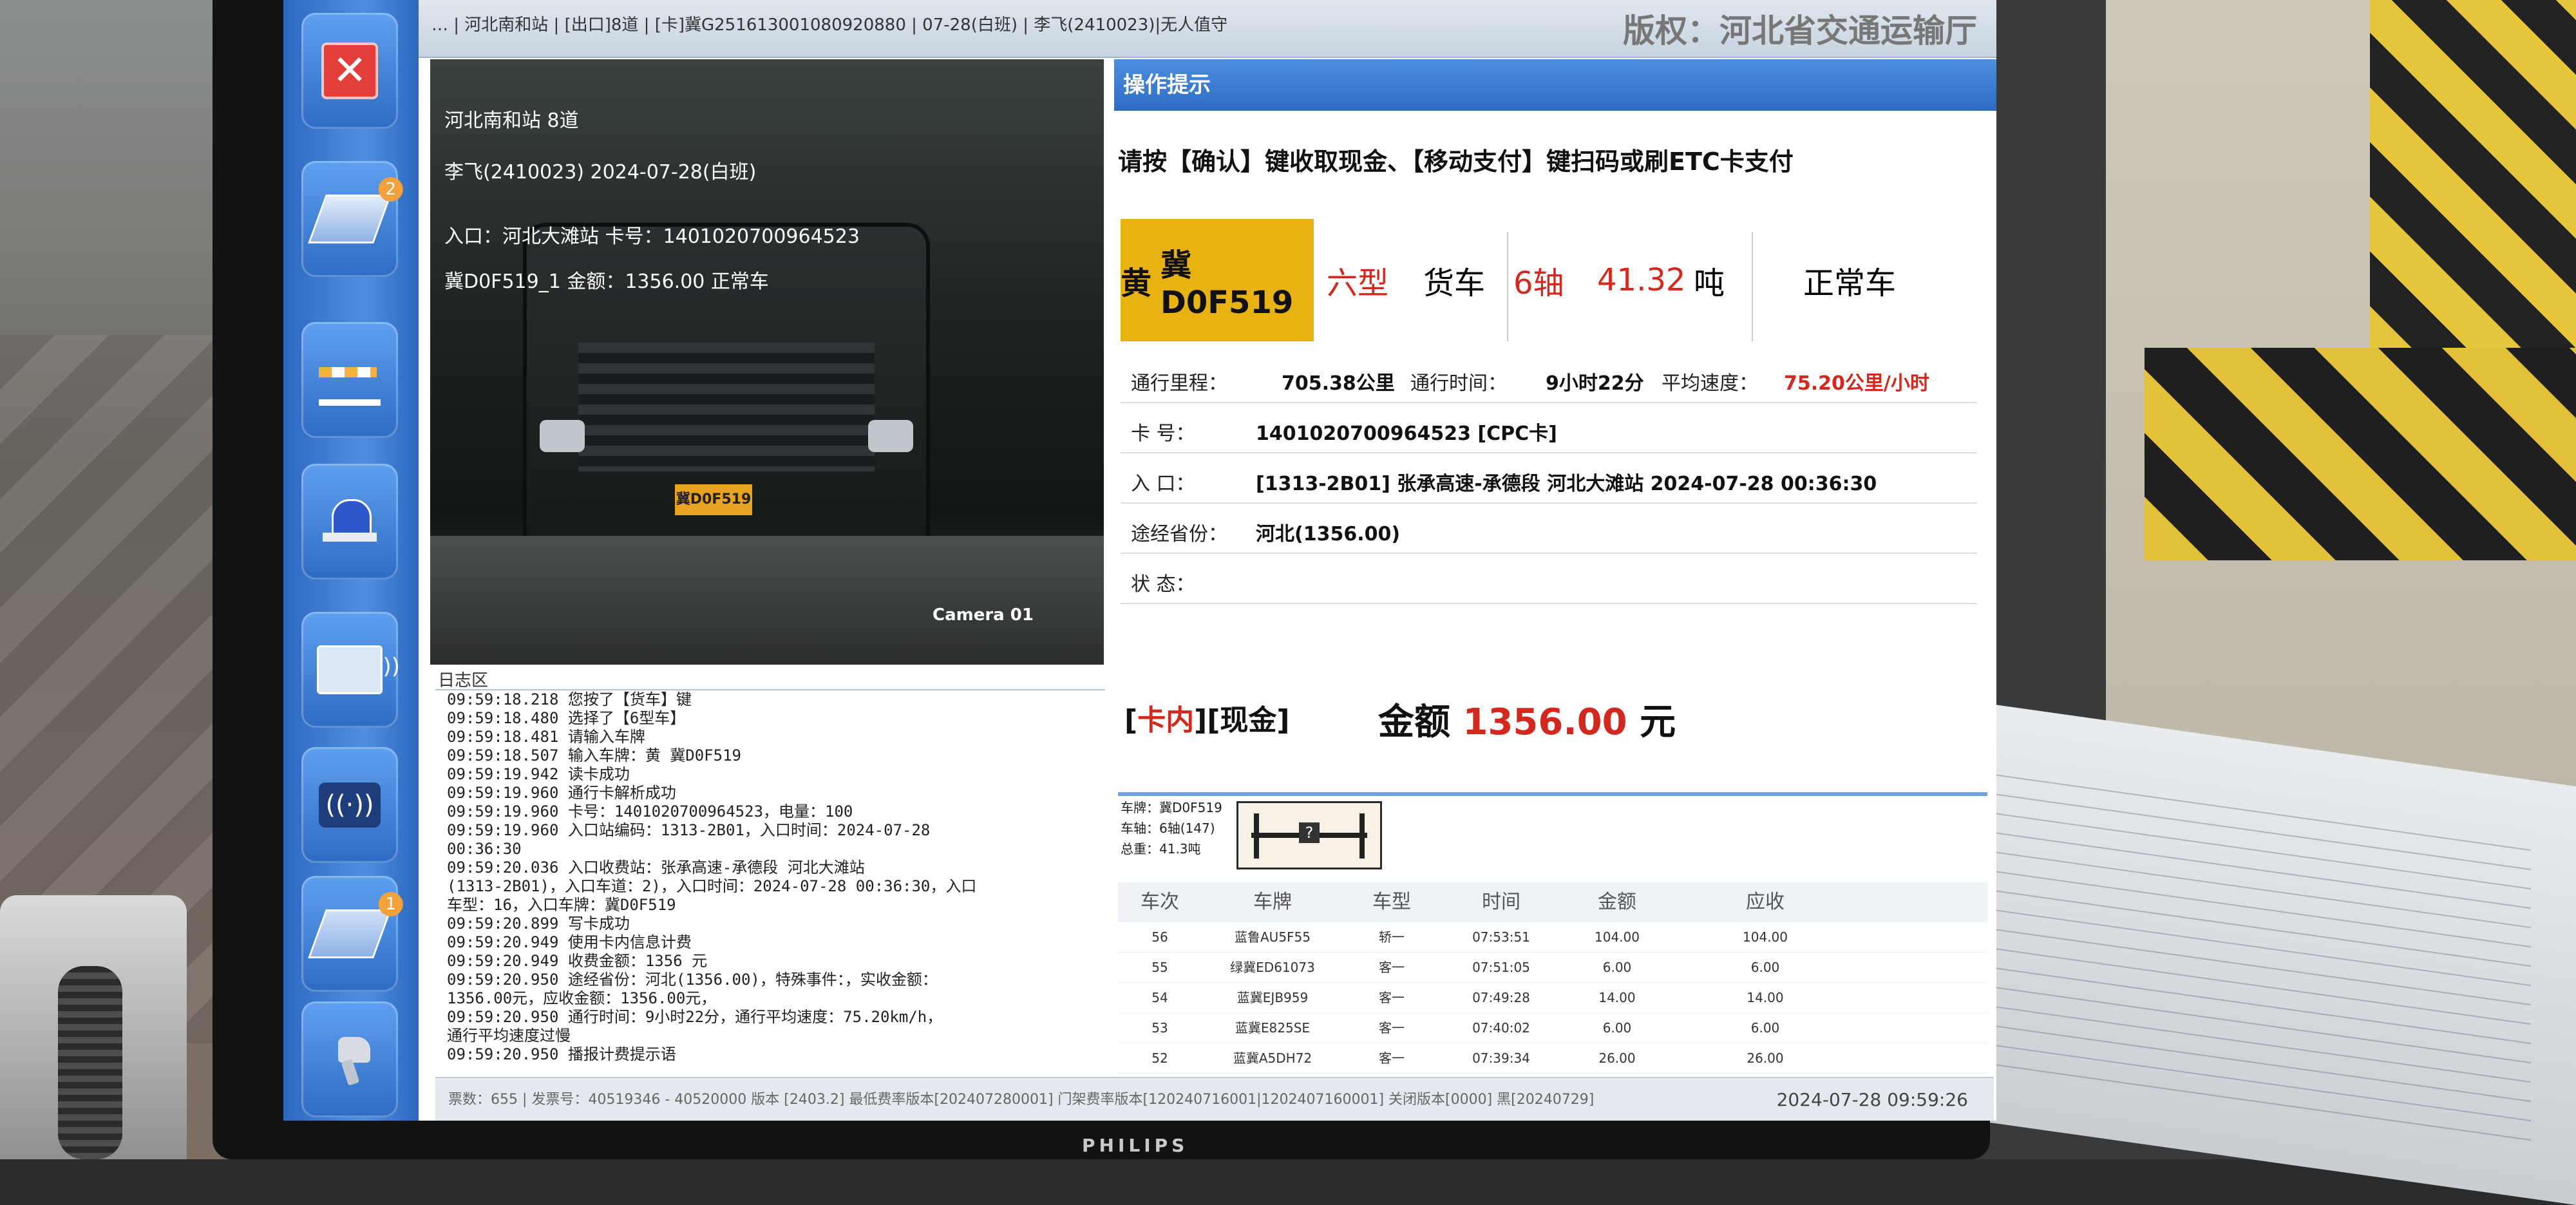  What do you see at coordinates (1272, 967) in the screenshot?
I see `table-cell: 绿冀ED61073` at bounding box center [1272, 967].